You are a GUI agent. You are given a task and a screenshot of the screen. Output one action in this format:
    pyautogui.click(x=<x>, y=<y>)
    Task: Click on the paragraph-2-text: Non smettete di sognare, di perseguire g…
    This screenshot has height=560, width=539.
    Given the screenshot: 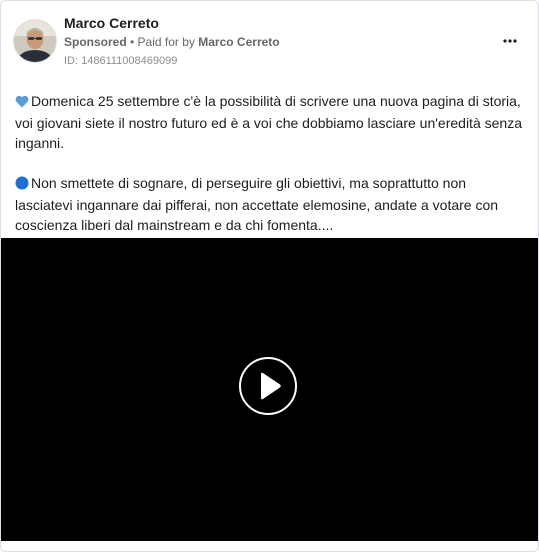 What is the action you would take?
    pyautogui.click(x=257, y=204)
    